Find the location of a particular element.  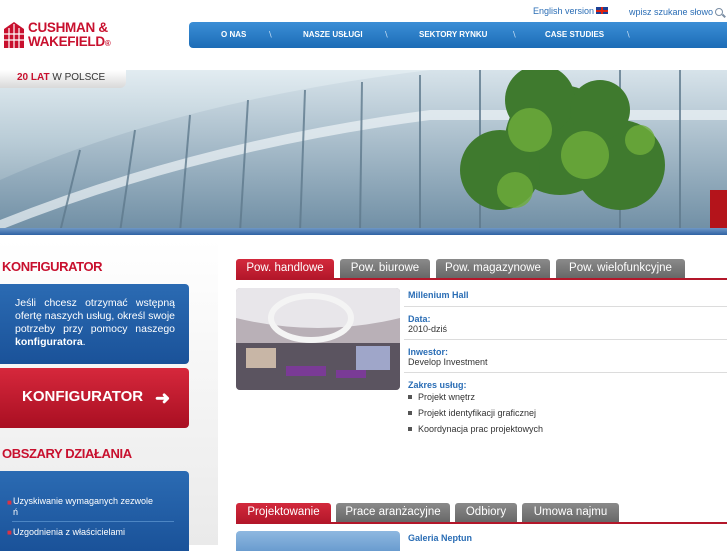

logo-line1: CUSHMAN & is located at coordinates (68, 27).